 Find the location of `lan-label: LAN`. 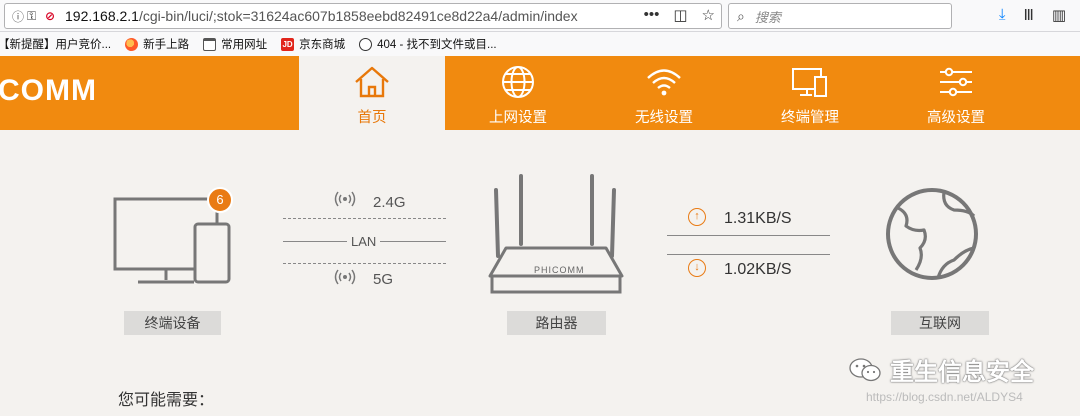

lan-label: LAN is located at coordinates (364, 241).